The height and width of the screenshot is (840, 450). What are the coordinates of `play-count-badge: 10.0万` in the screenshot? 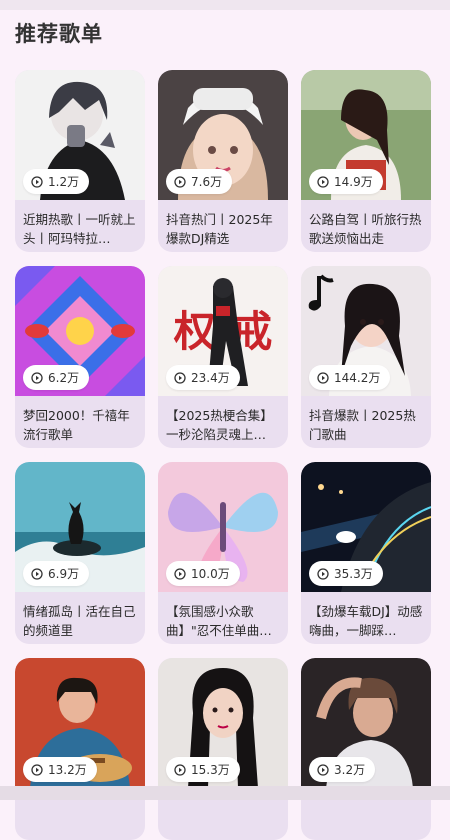 It's located at (203, 573).